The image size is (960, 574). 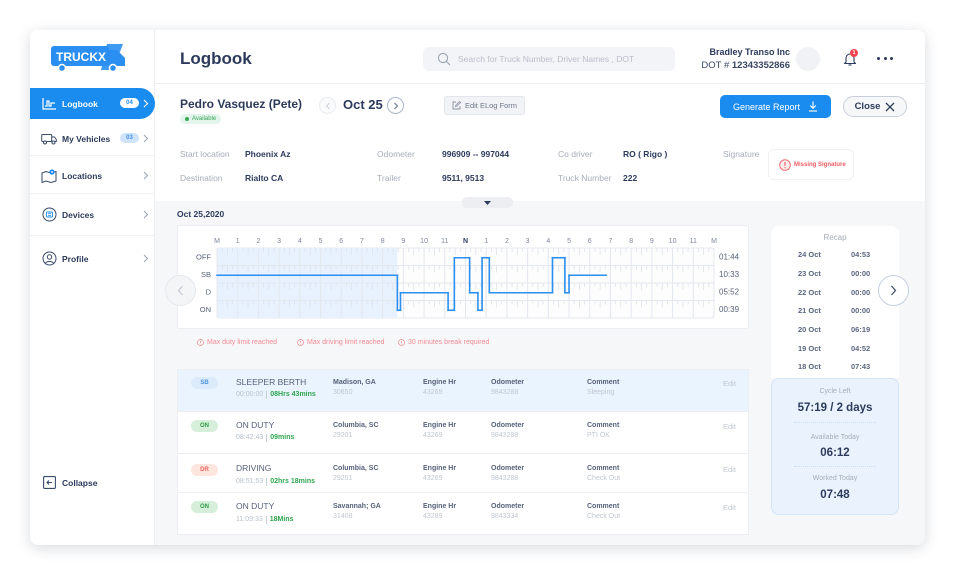 What do you see at coordinates (204, 426) in the screenshot?
I see `status-code-badge: ON` at bounding box center [204, 426].